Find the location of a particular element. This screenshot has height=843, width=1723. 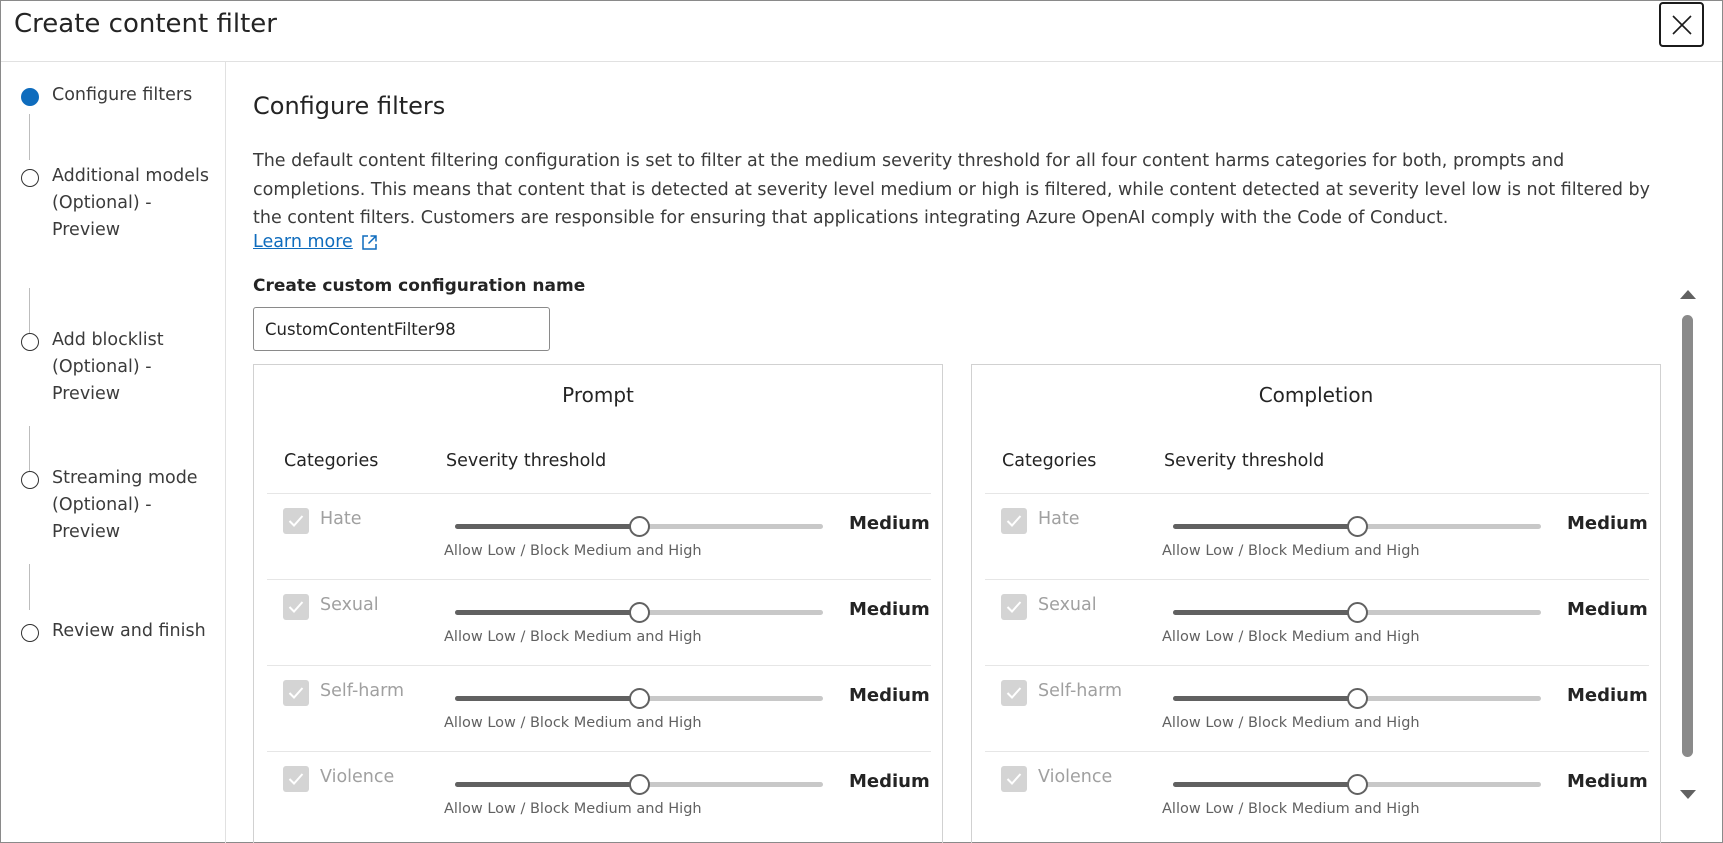

learn-more-label: Learn more is located at coordinates (303, 242).